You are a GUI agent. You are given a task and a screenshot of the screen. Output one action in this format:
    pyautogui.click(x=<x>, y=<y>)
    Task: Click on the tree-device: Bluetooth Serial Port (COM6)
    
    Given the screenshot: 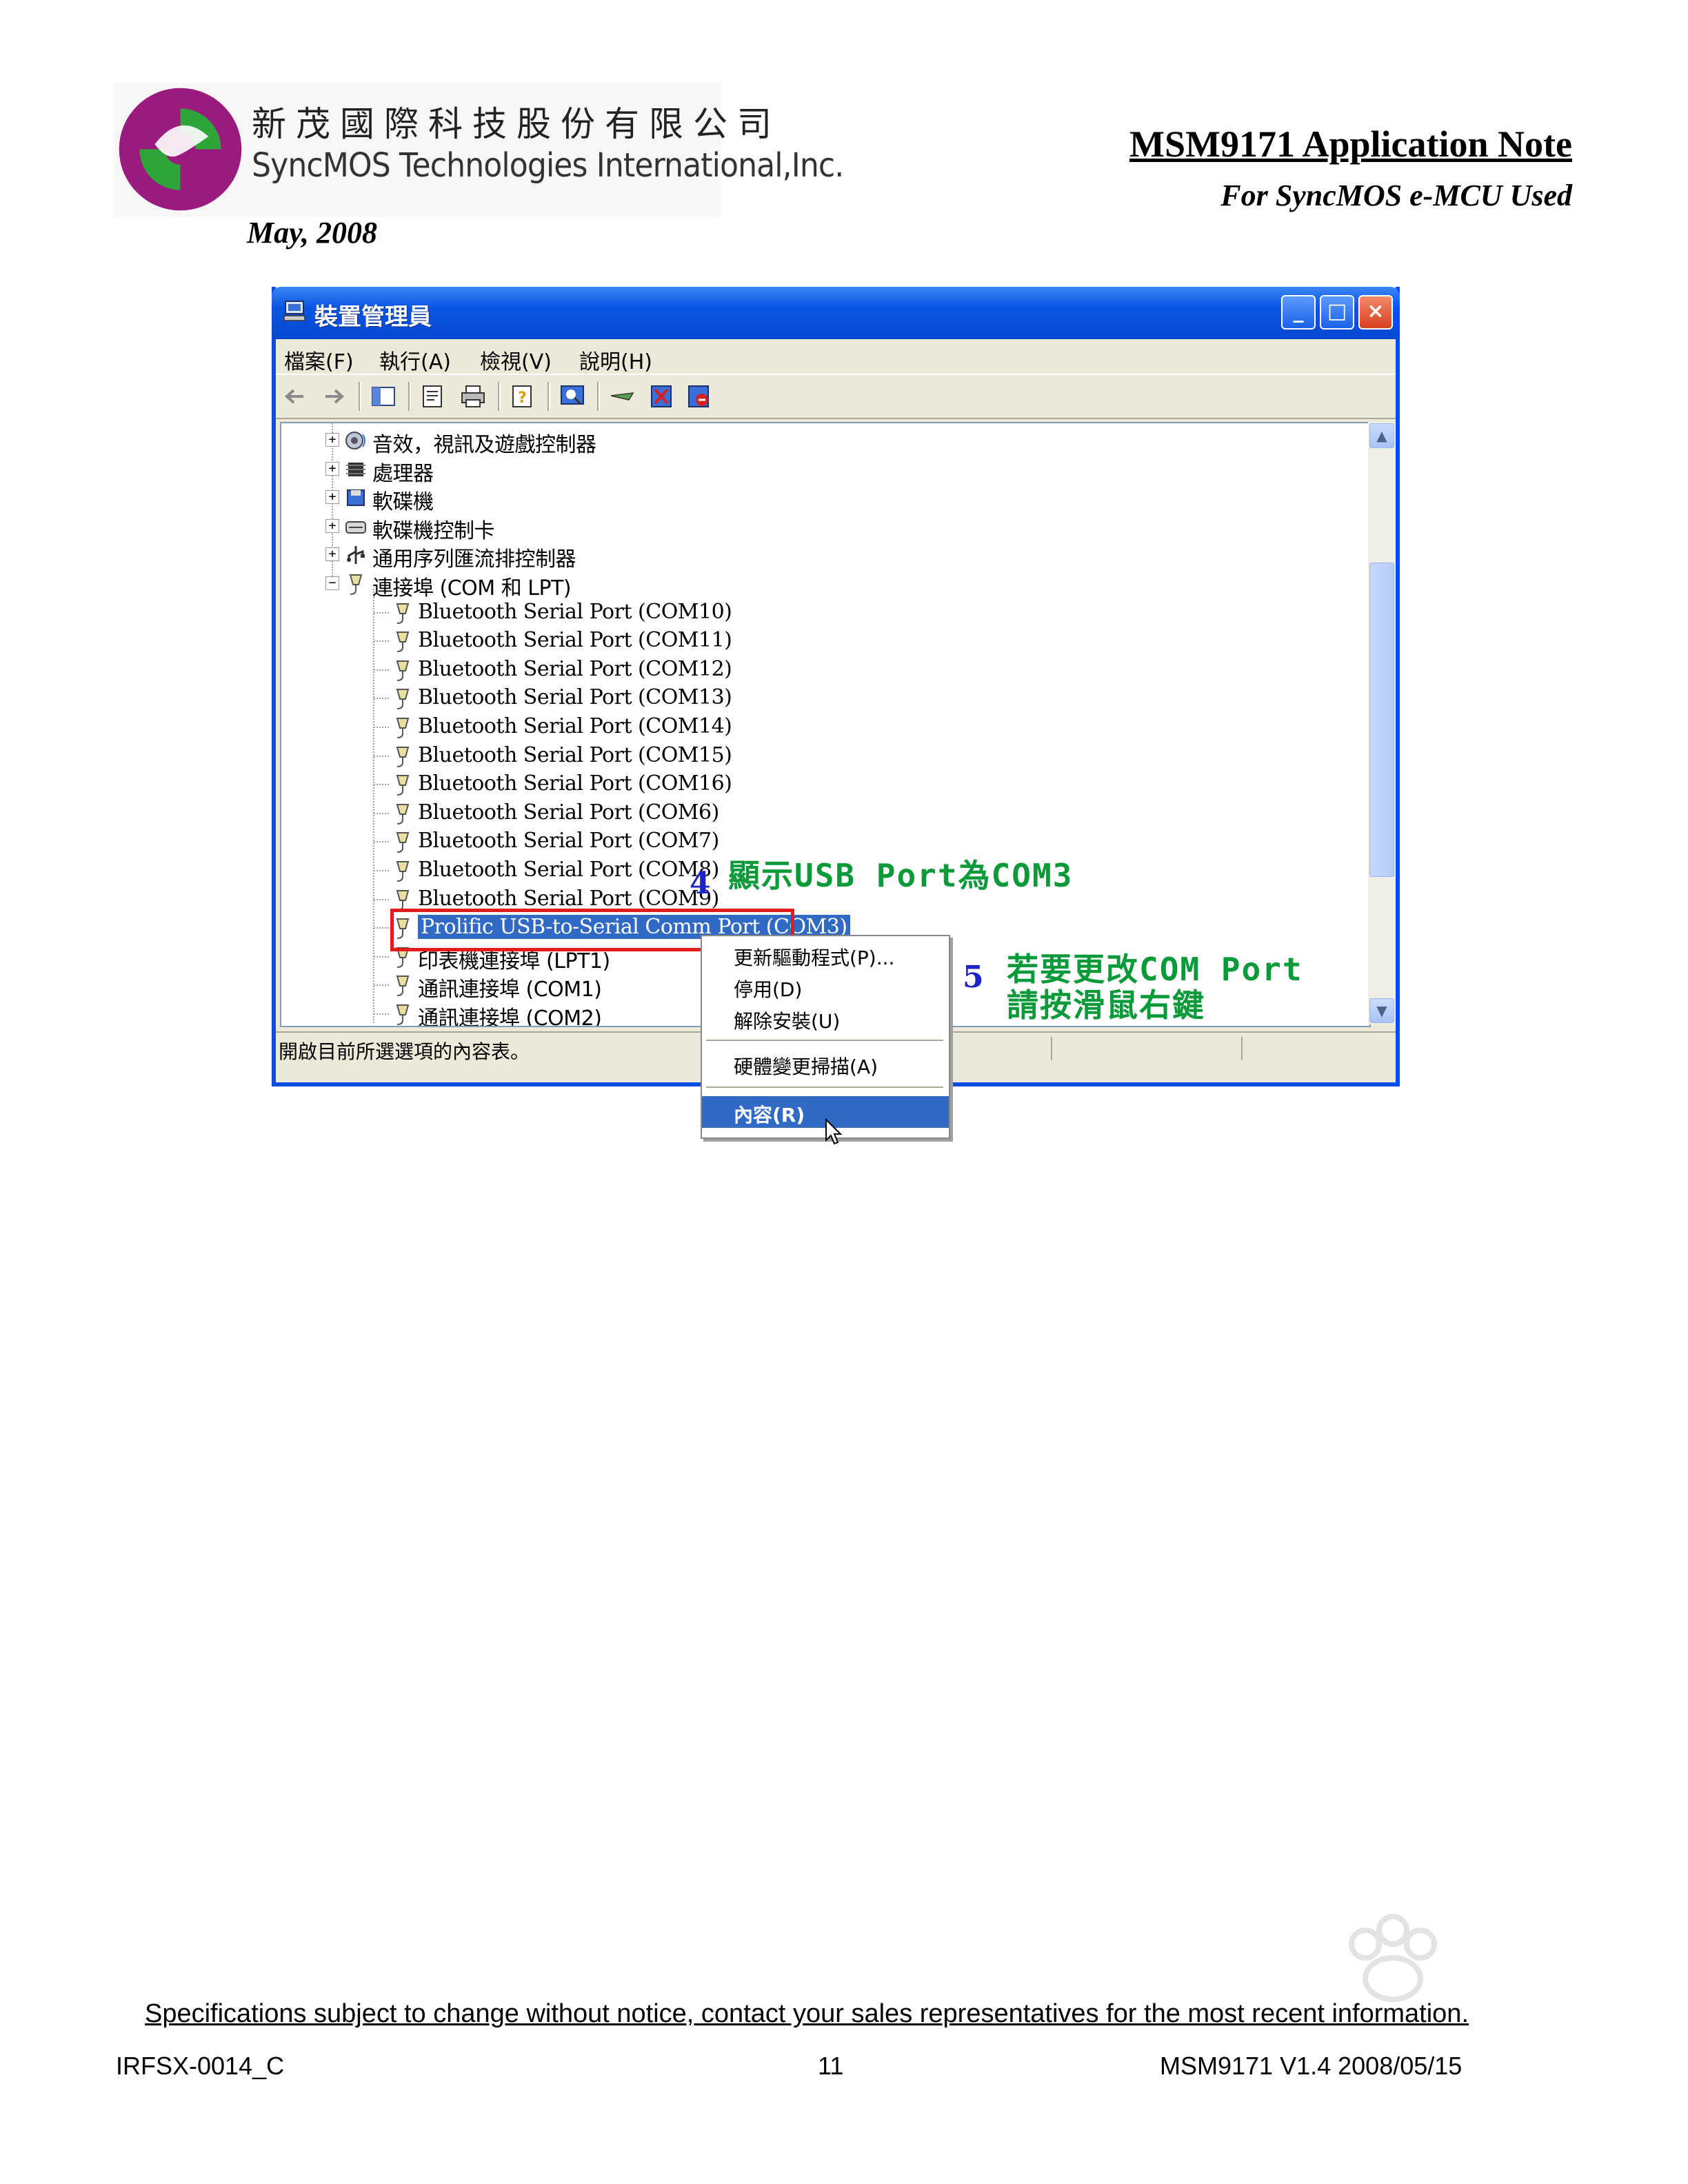 What is the action you would take?
    pyautogui.click(x=822, y=813)
    